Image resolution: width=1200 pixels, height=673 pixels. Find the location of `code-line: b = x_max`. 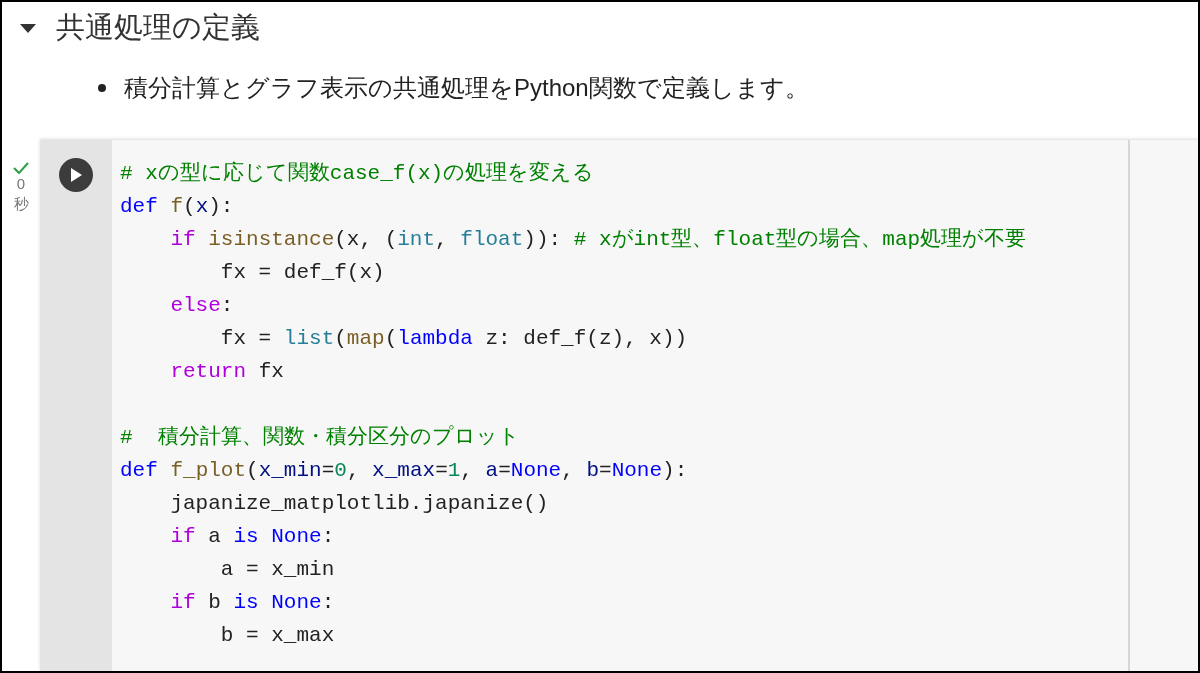

code-line: b = x_max is located at coordinates (277, 636).